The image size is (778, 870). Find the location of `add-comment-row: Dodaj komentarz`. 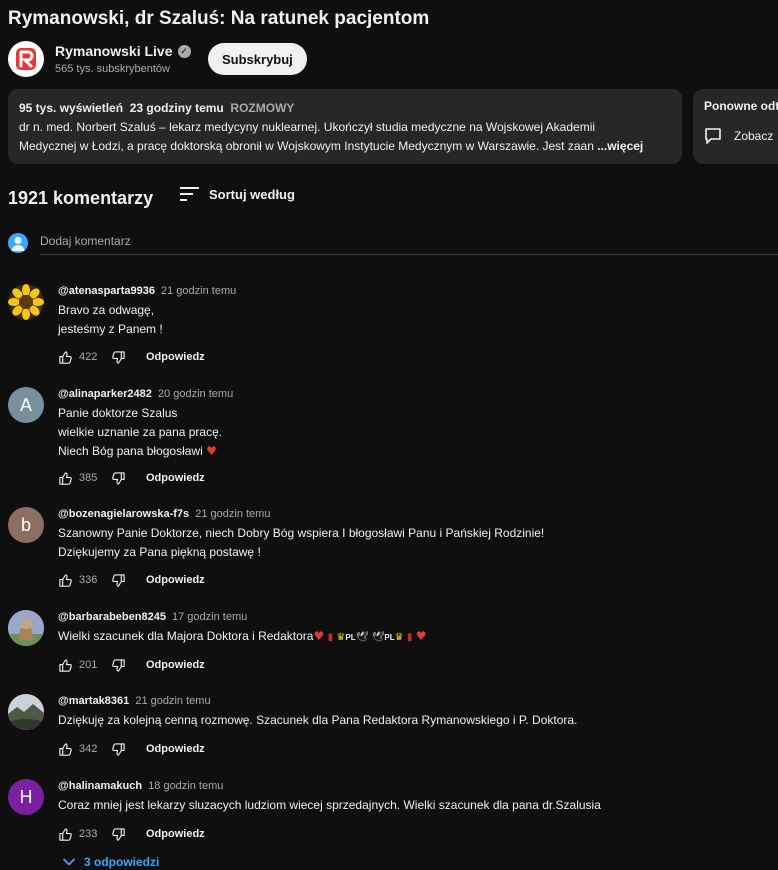

add-comment-row: Dodaj komentarz is located at coordinates (393, 244).